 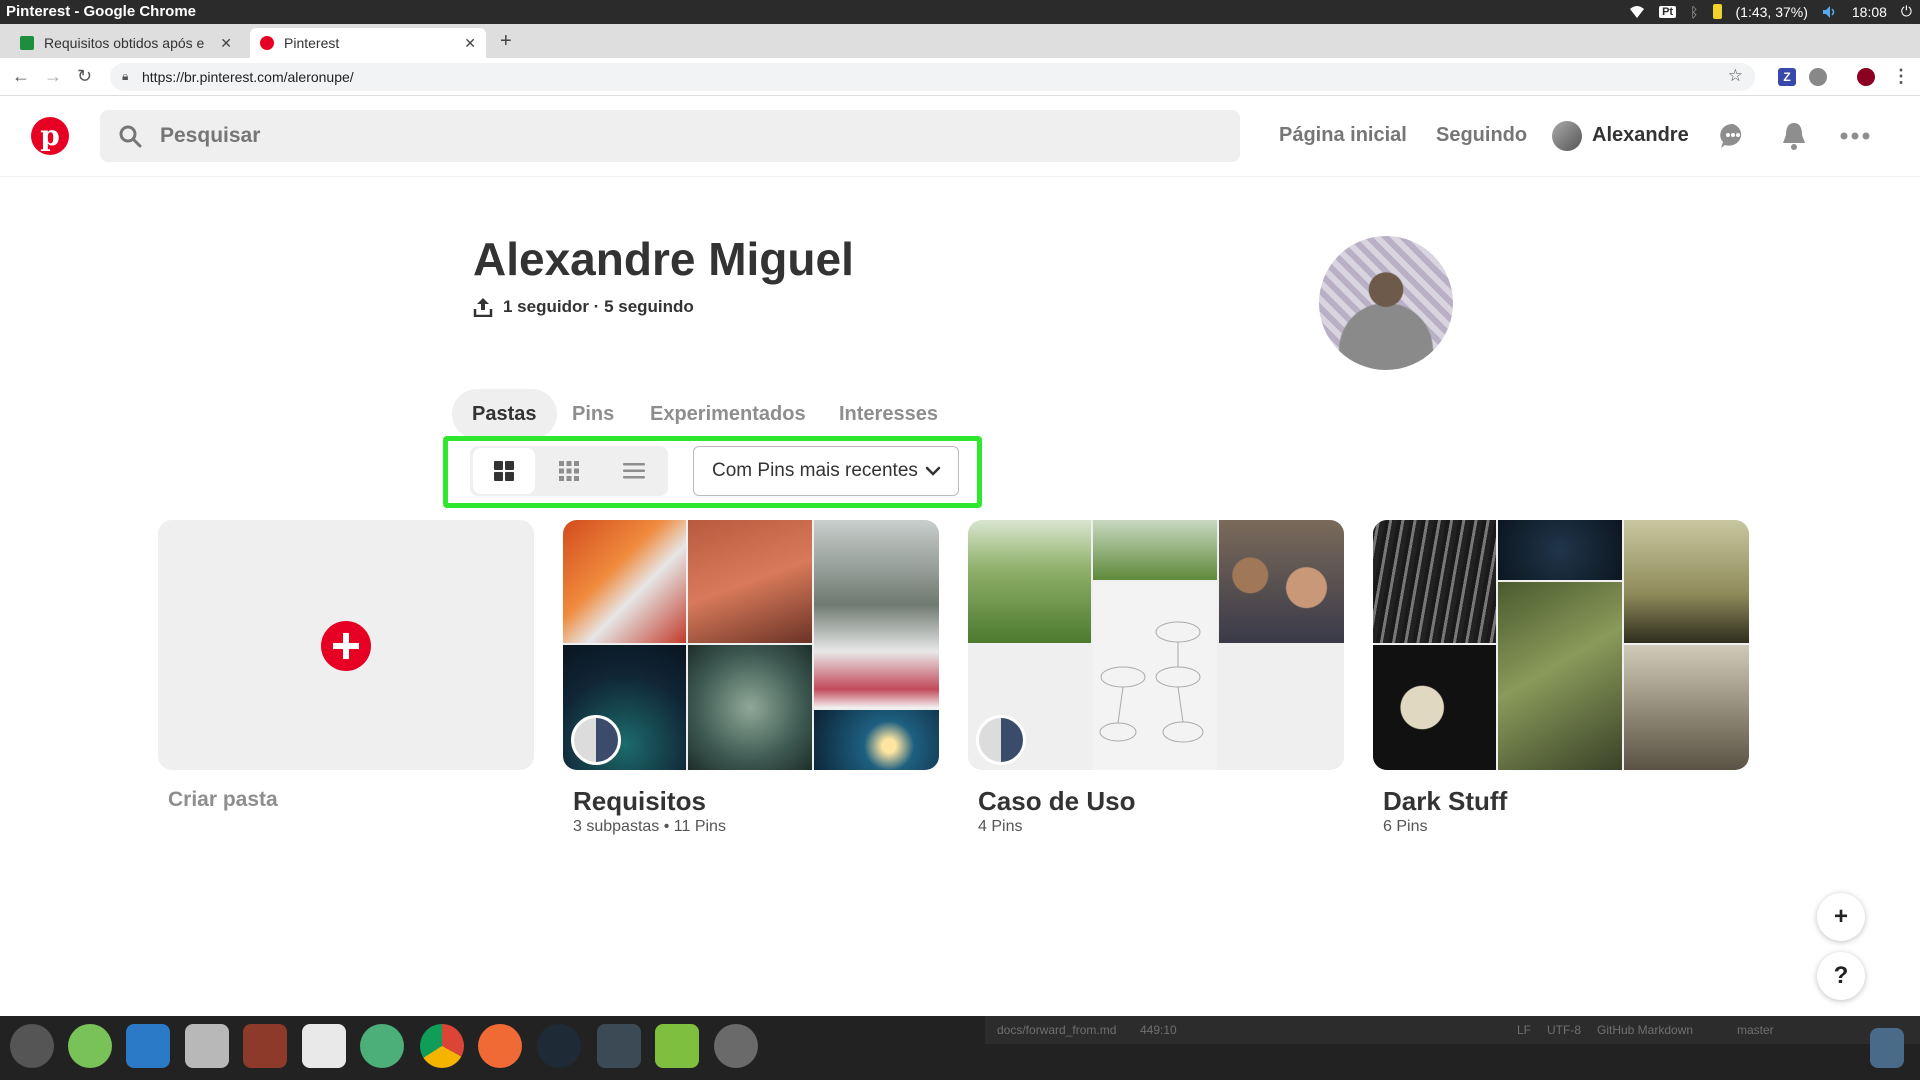 I want to click on sort-dropdown: Com Pins mais recentes, so click(x=826, y=471).